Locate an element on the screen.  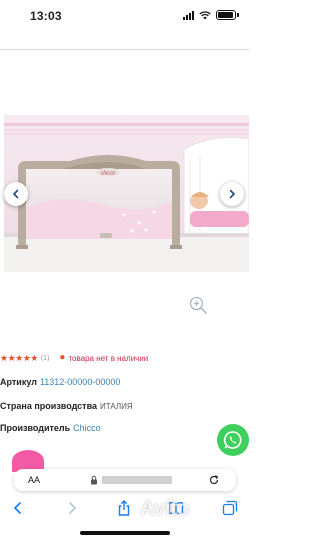
battery-tip is located at coordinates (238, 15).